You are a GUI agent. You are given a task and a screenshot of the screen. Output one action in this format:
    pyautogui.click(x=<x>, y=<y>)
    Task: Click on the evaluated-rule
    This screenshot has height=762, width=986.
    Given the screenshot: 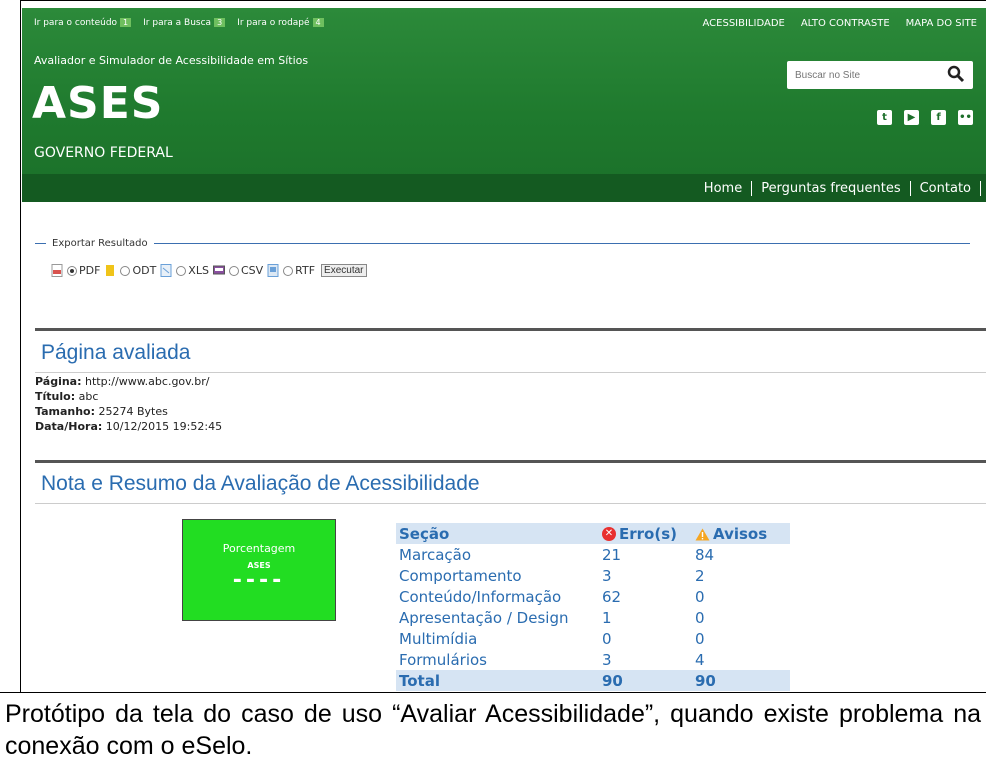 What is the action you would take?
    pyautogui.click(x=510, y=372)
    